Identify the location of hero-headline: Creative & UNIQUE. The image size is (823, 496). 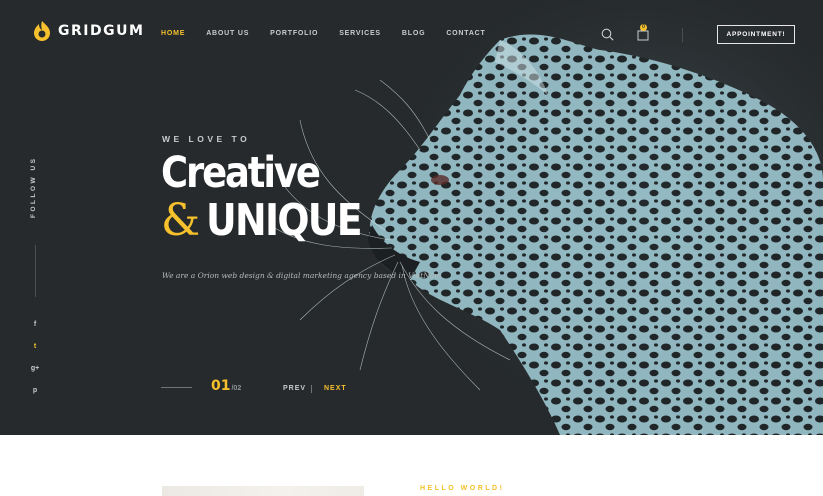
(273, 196).